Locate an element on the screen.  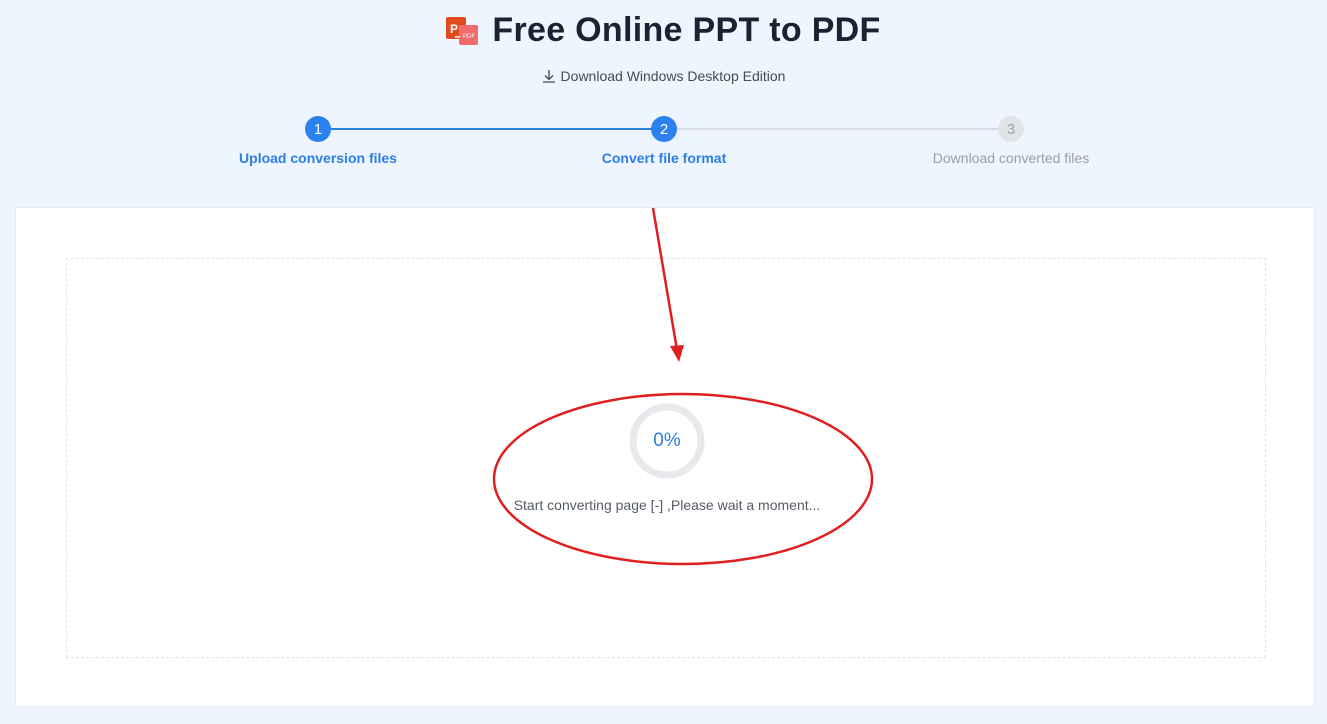
step-download: 3 Download converted files is located at coordinates (1011, 141).